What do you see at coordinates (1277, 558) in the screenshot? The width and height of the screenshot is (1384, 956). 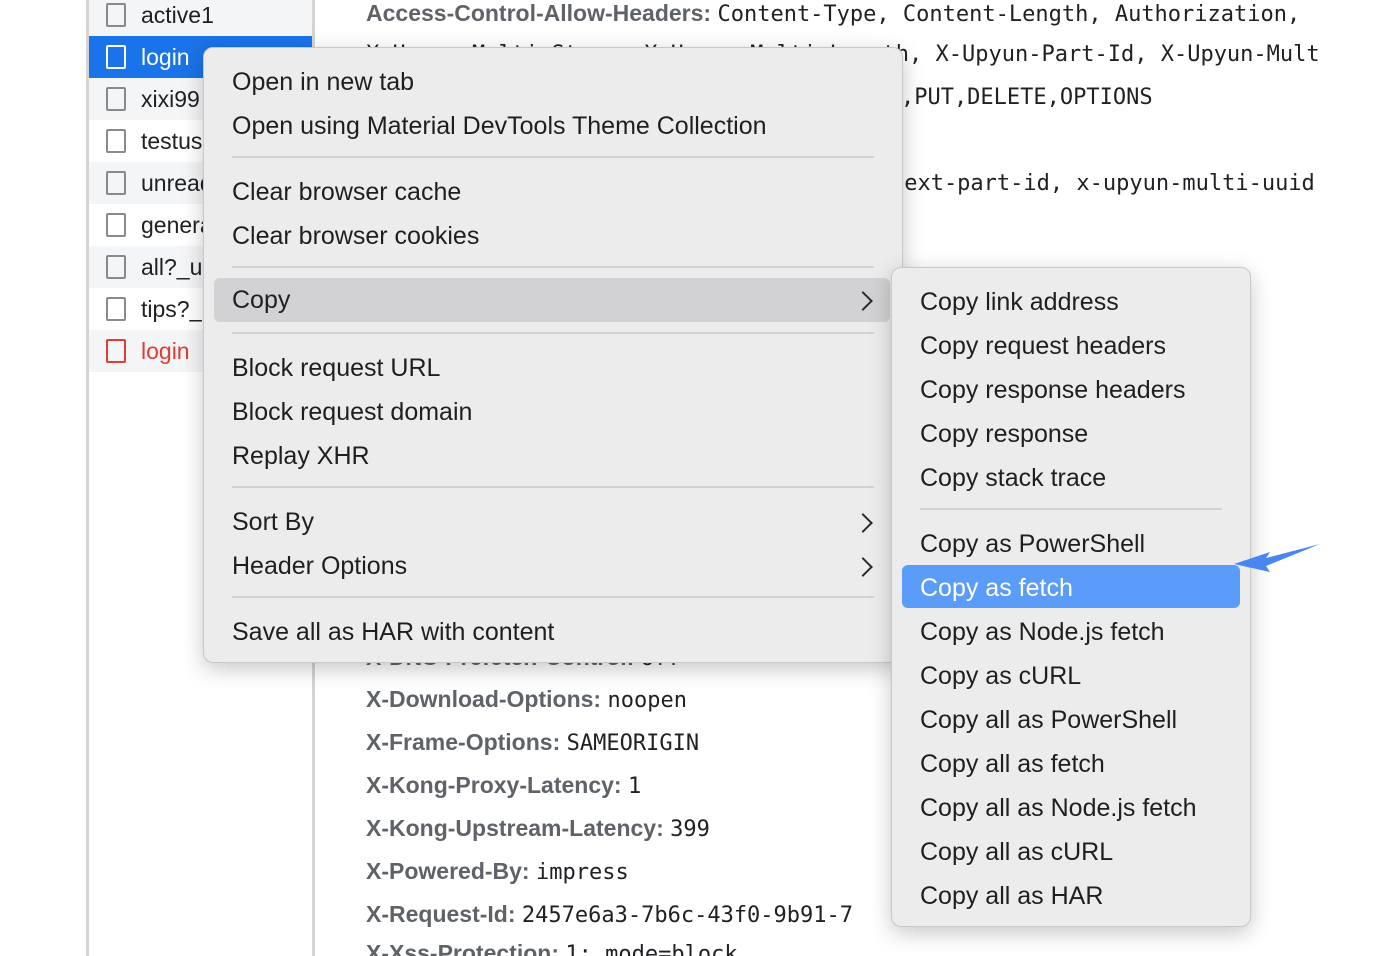 I see `arrow-pointer-icon` at bounding box center [1277, 558].